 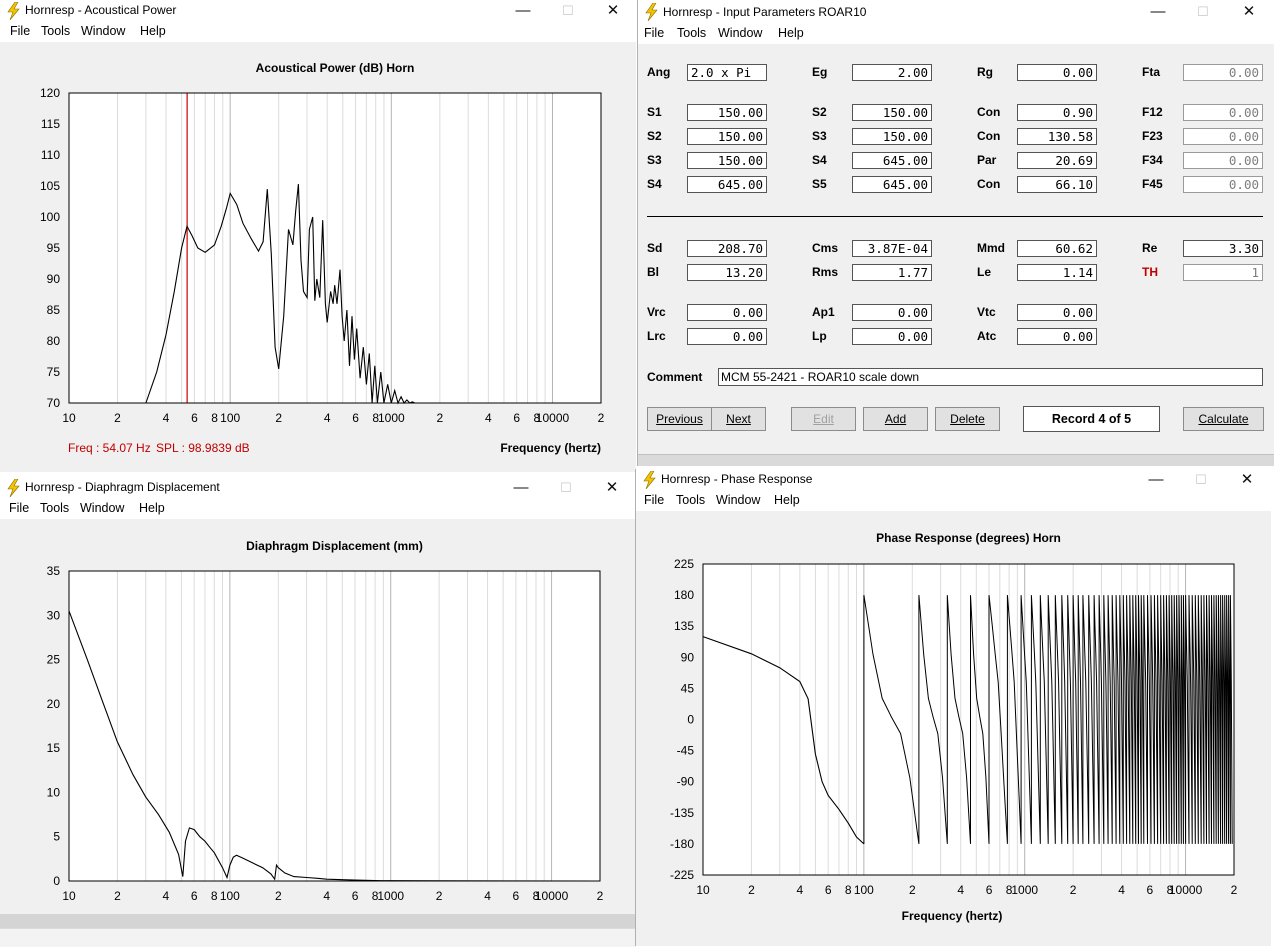 What do you see at coordinates (990, 377) in the screenshot?
I see `comment-field: MCM 55-2421 - ROAR10 scale down` at bounding box center [990, 377].